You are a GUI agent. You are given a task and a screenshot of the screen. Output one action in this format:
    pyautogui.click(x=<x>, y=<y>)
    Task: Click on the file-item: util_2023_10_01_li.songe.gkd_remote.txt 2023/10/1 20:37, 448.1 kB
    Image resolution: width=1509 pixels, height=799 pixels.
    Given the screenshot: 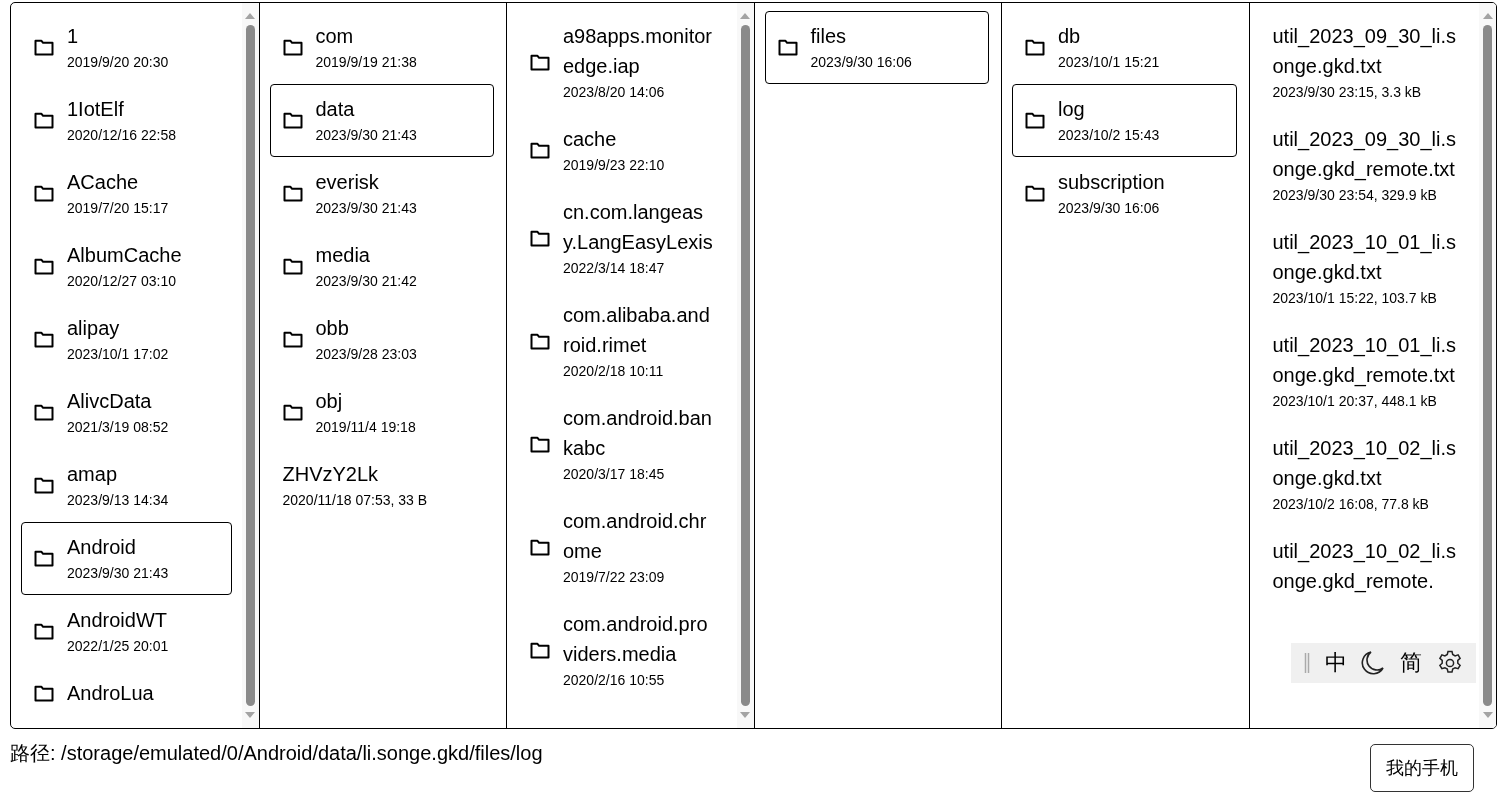 What is the action you would take?
    pyautogui.click(x=1364, y=371)
    